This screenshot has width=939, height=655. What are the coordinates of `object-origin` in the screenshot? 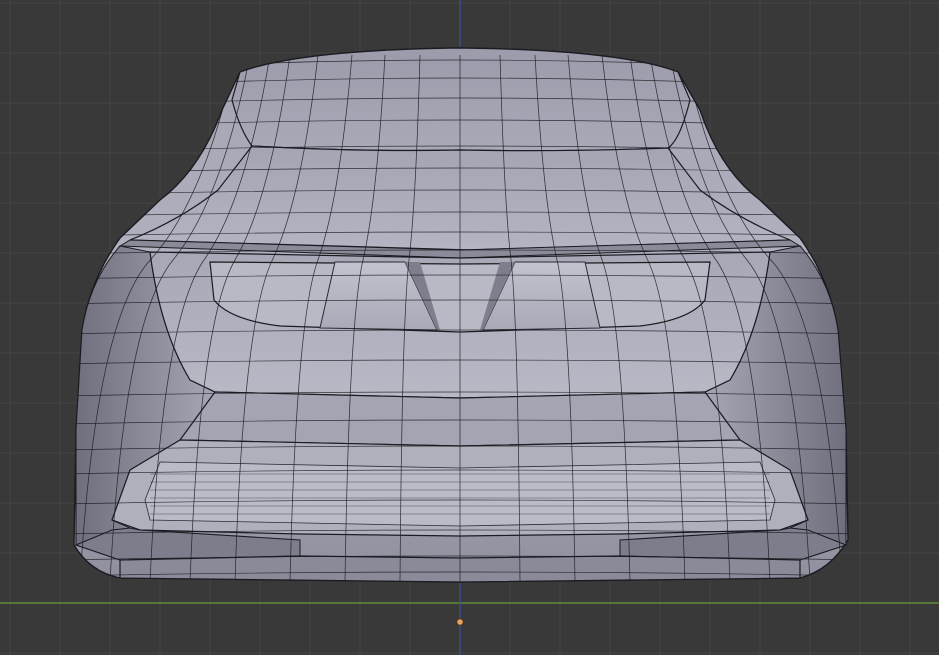 It's located at (460, 622).